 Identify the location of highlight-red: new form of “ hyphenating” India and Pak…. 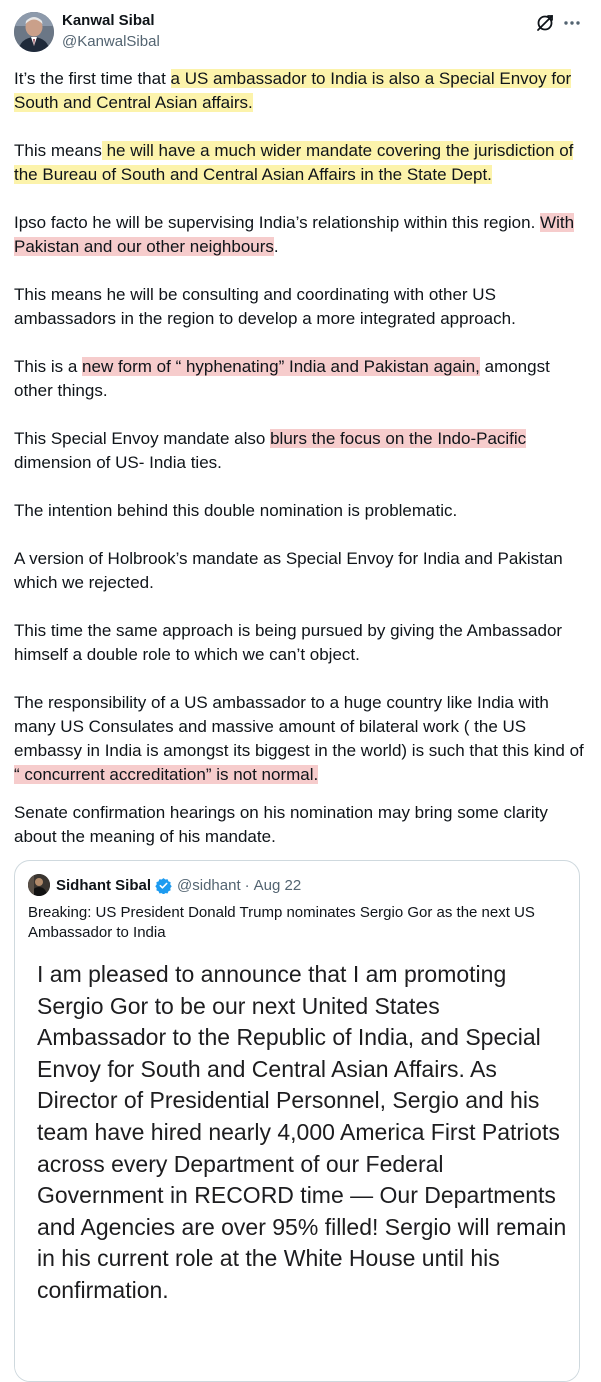
(281, 366).